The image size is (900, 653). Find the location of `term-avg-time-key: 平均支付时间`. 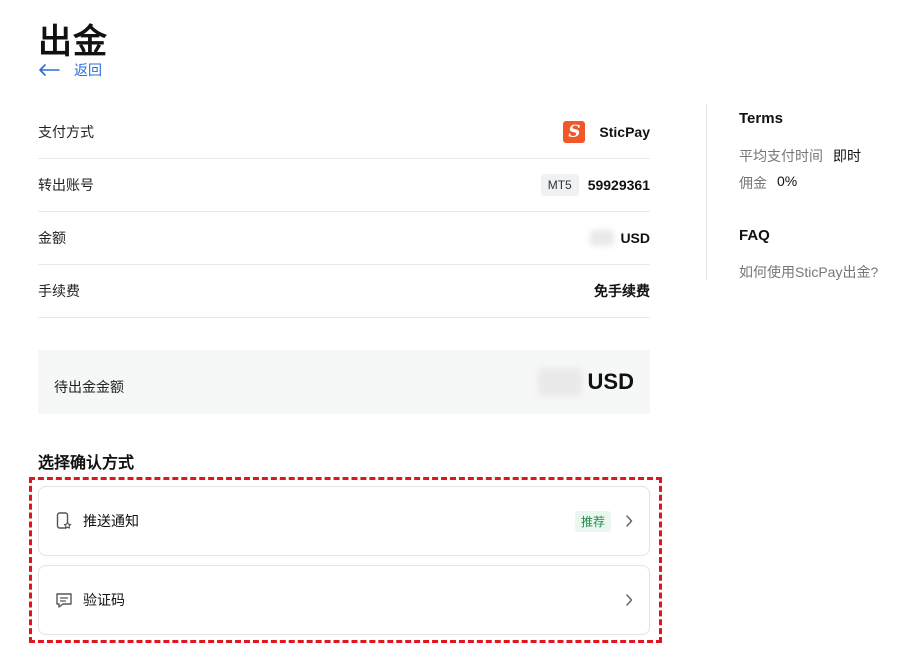

term-avg-time-key: 平均支付时间 is located at coordinates (781, 156).